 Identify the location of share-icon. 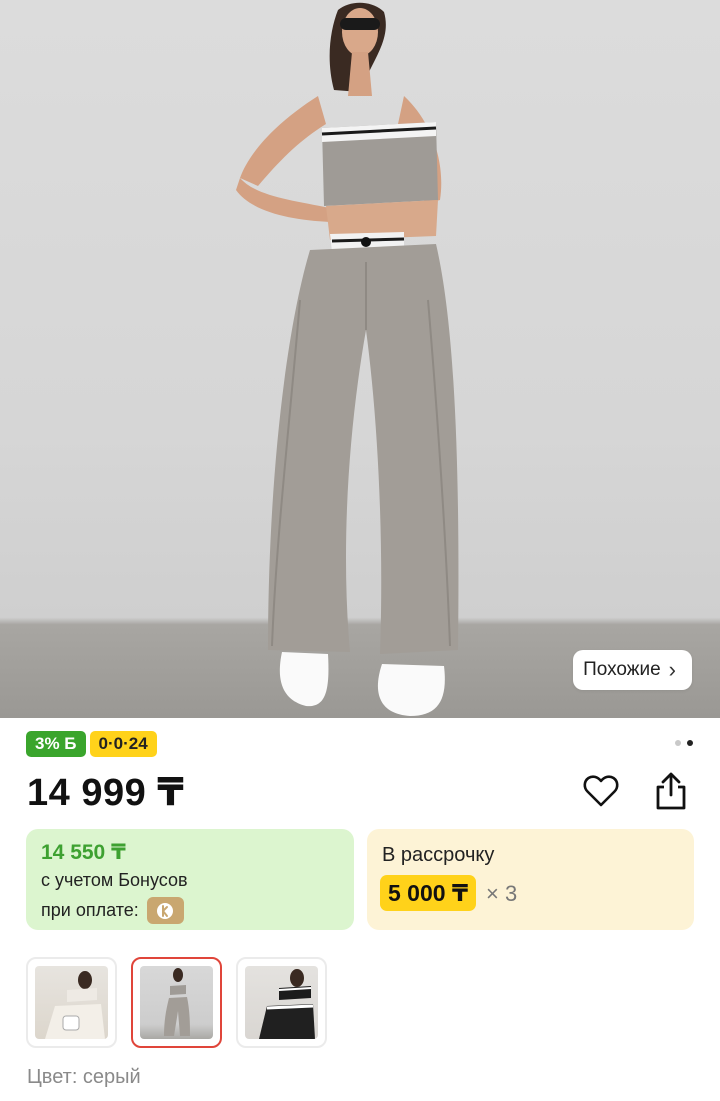
(671, 791).